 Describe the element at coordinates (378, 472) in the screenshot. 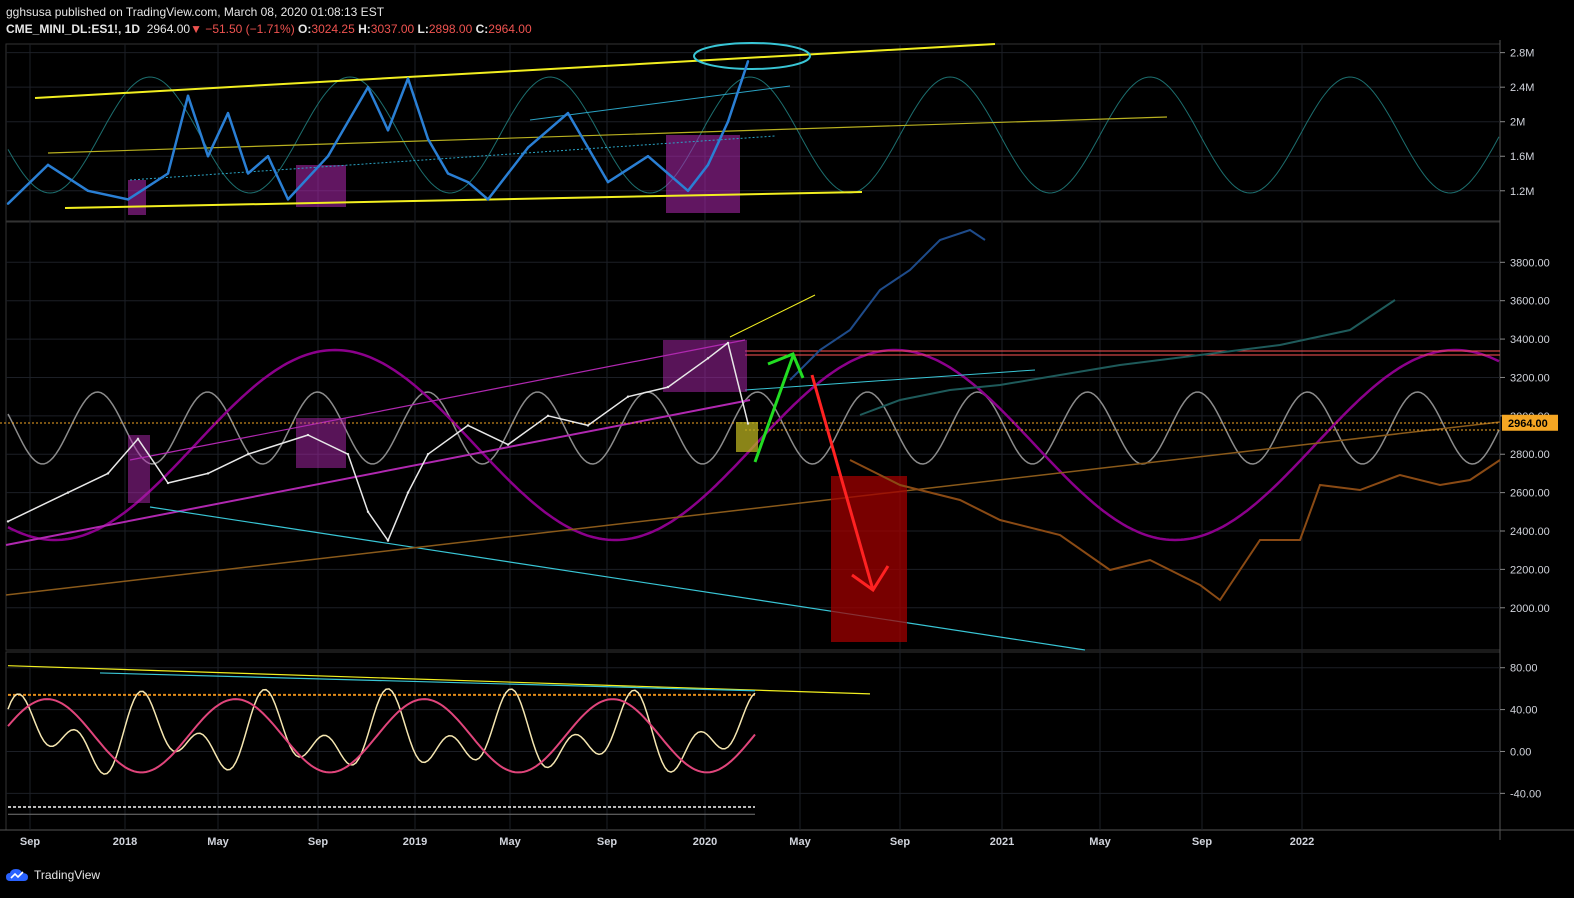

I see `channel-lower-line` at that location.